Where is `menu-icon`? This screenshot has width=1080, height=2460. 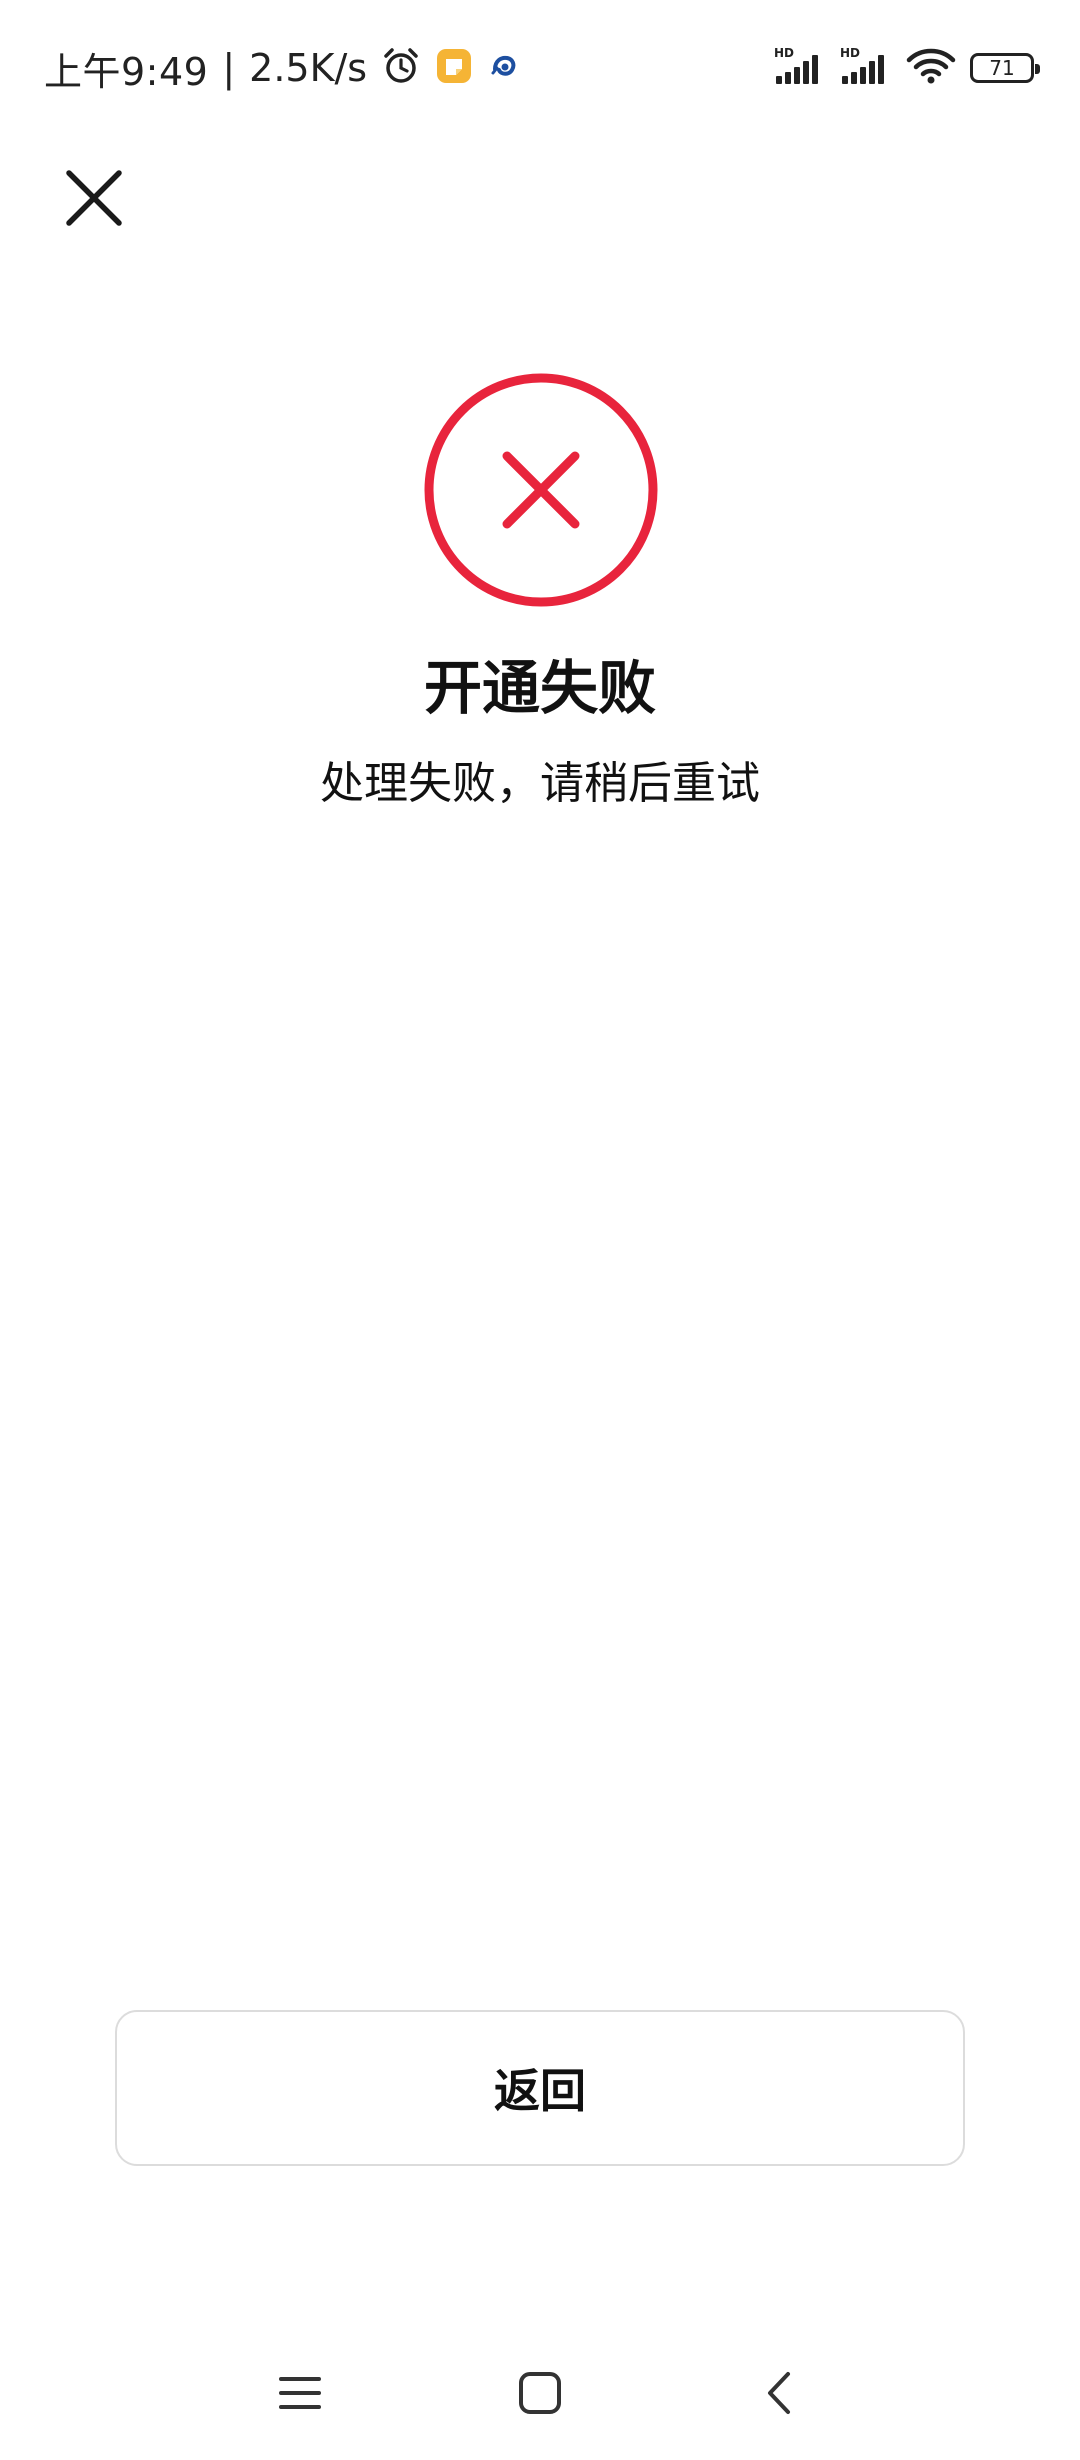 menu-icon is located at coordinates (300, 2395).